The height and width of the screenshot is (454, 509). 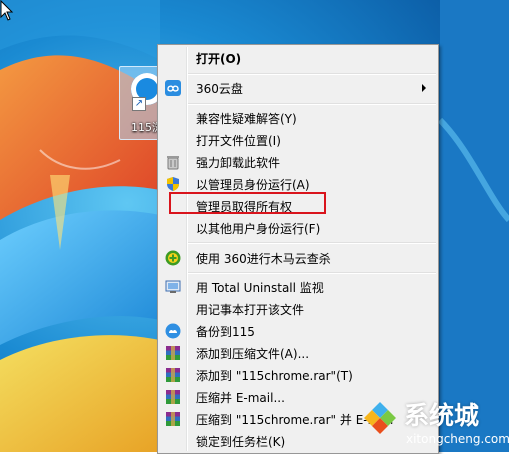 I want to click on windows-logo-icon, so click(x=380, y=418).